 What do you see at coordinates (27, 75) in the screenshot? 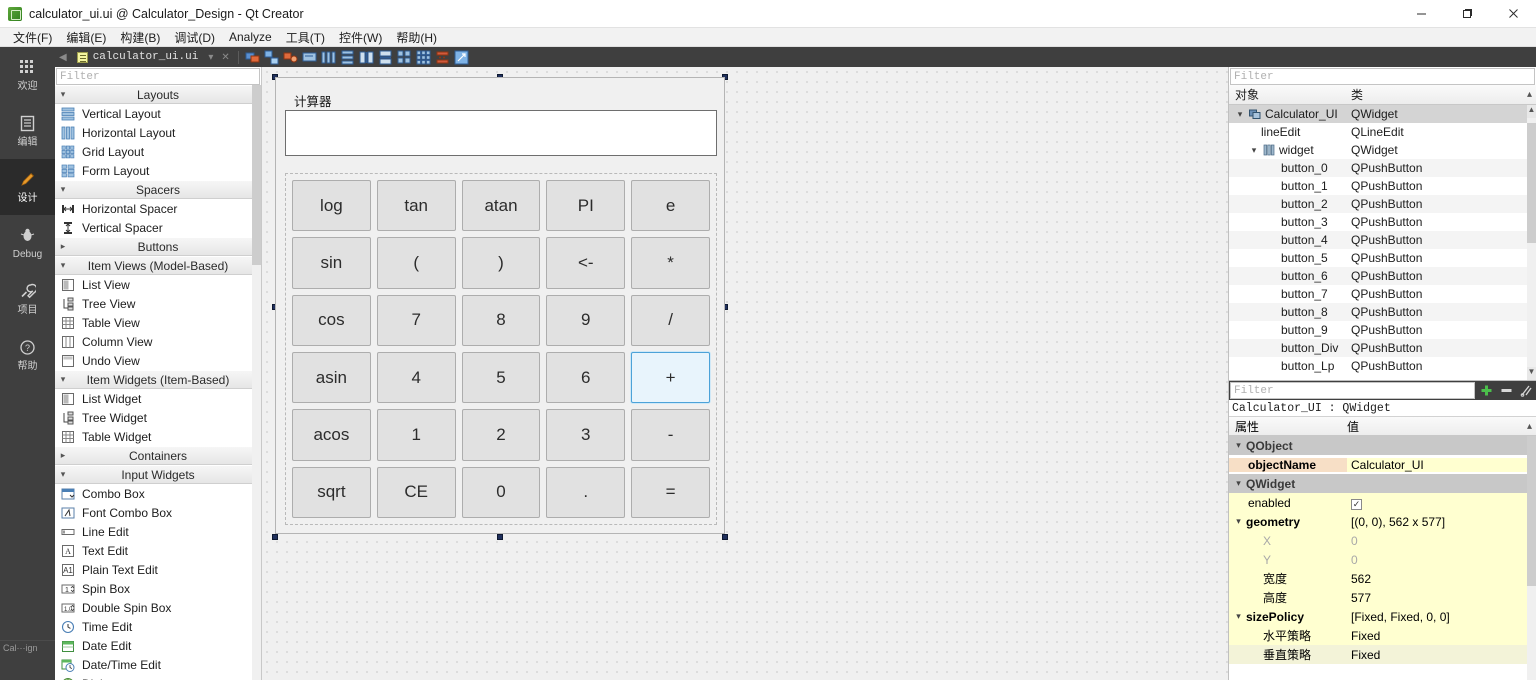
I see `mode-welcome: 欢迎` at bounding box center [27, 75].